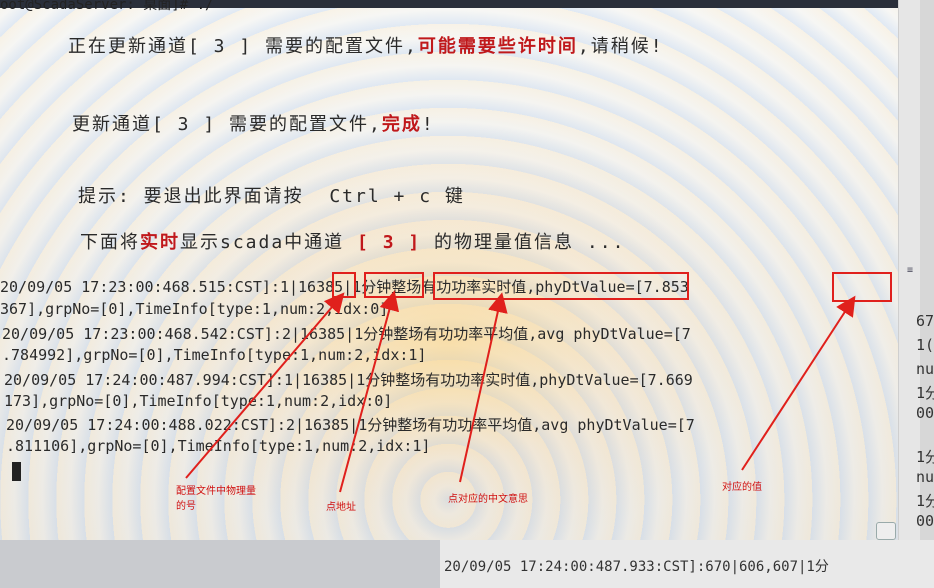  I want to click on arrow-value, so click(798, 383).